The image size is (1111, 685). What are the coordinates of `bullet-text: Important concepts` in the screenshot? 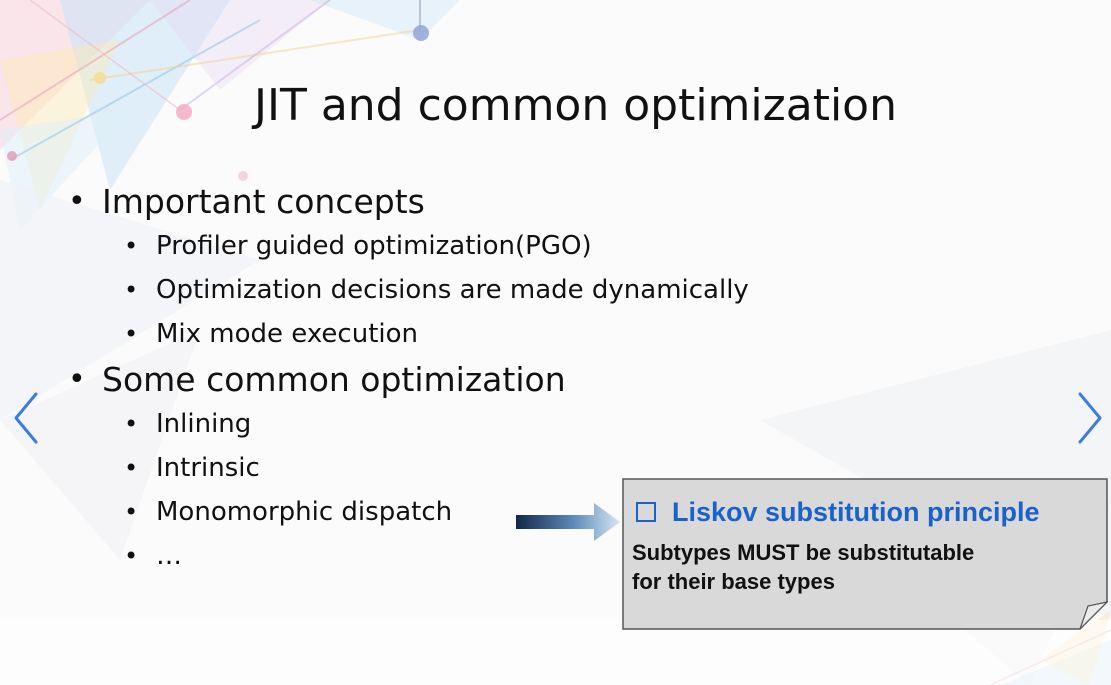 It's located at (263, 201).